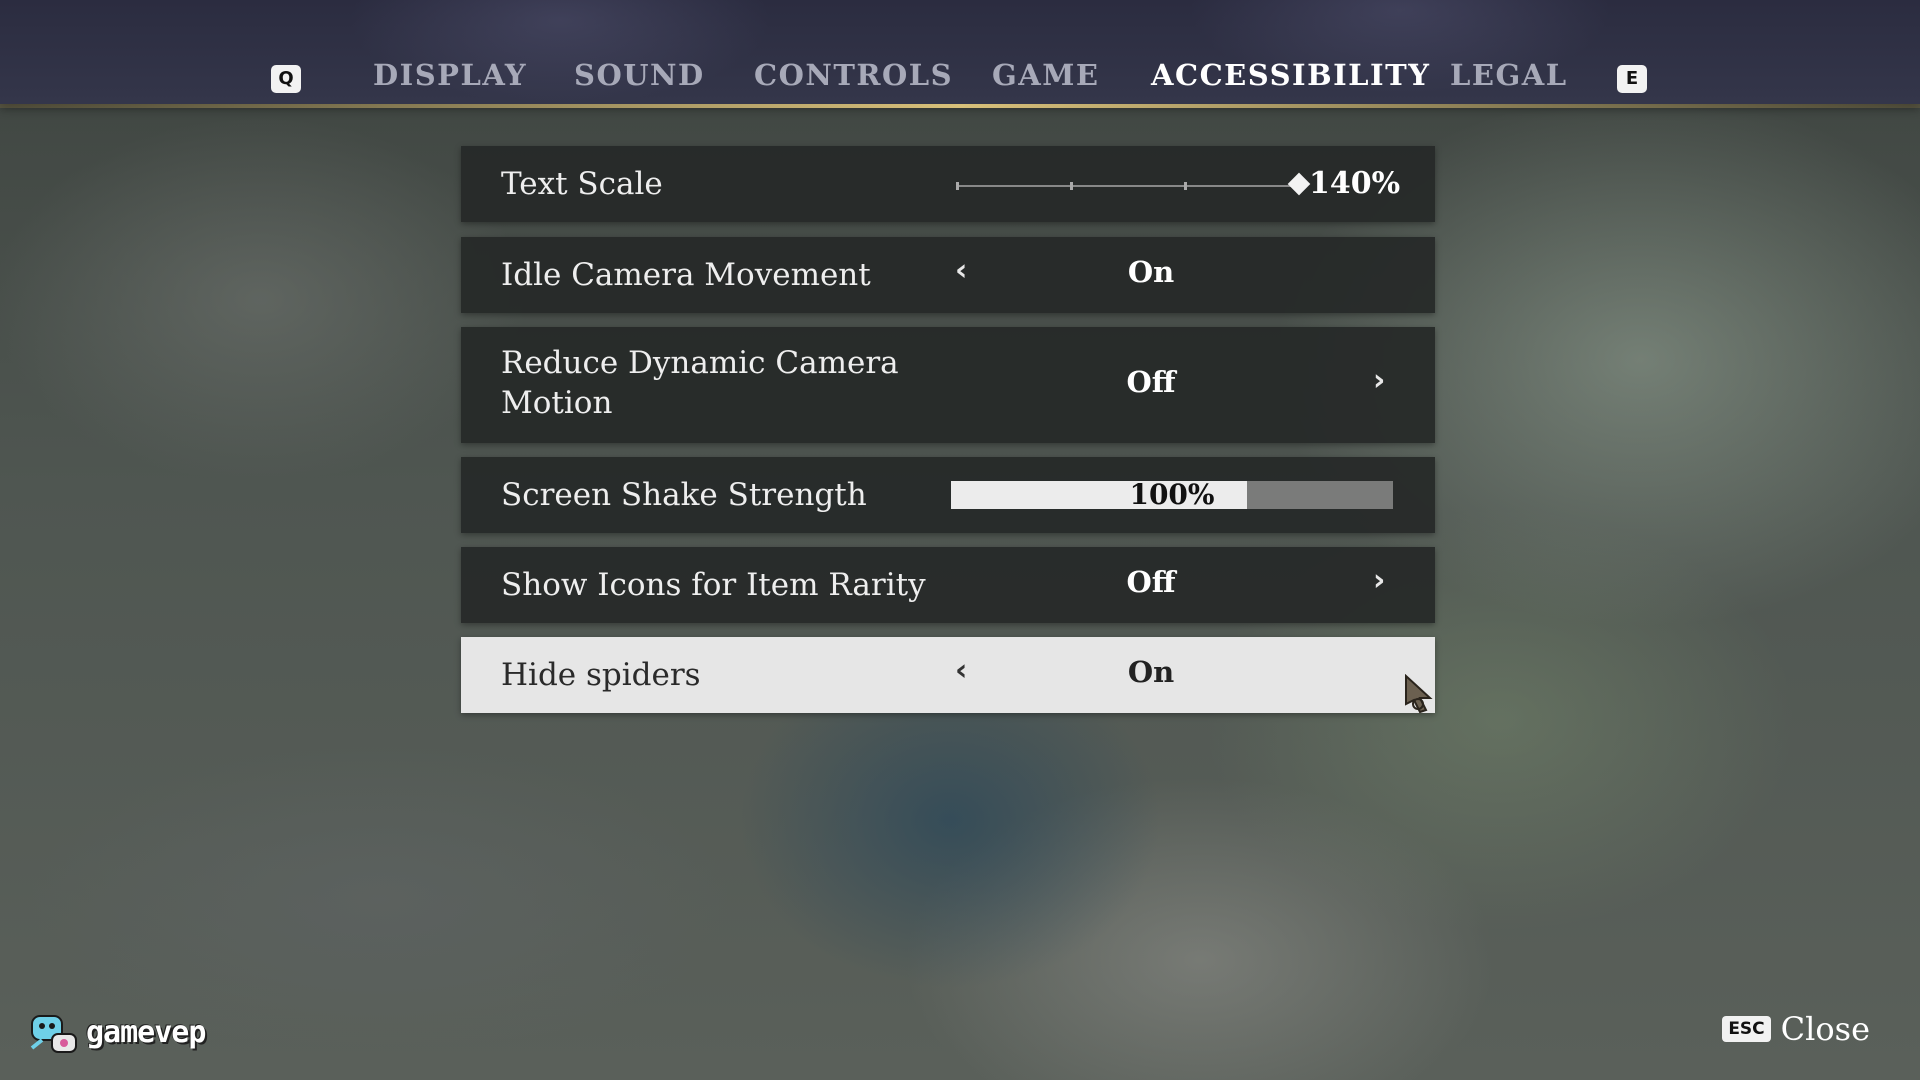  I want to click on setting-label-line1: Reduce Dynamic Camera, so click(700, 363).